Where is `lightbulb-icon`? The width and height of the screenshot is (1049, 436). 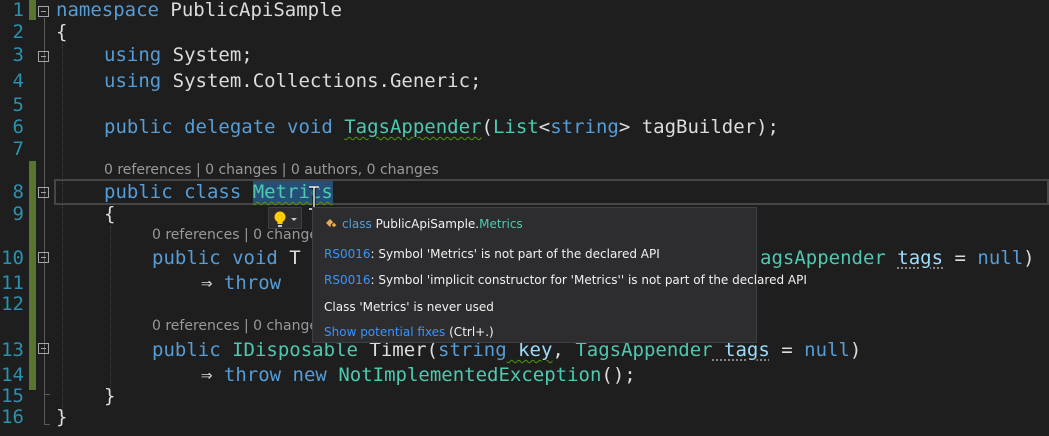 lightbulb-icon is located at coordinates (285, 219).